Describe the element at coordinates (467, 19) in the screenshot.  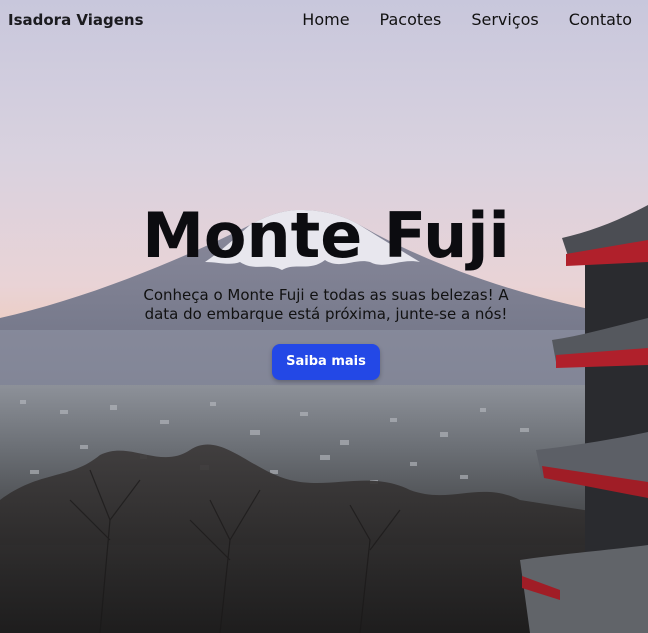
I see `nav-links: Home Pacotes Serviços Contato` at that location.